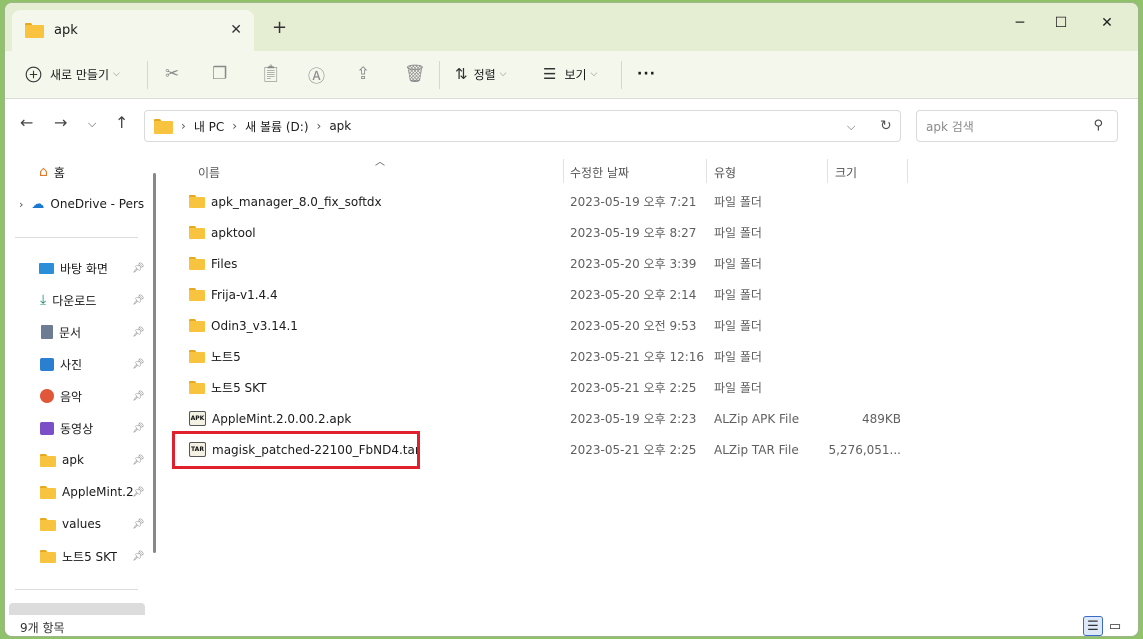 The height and width of the screenshot is (639, 1143). I want to click on refresh-icon: ↻, so click(886, 126).